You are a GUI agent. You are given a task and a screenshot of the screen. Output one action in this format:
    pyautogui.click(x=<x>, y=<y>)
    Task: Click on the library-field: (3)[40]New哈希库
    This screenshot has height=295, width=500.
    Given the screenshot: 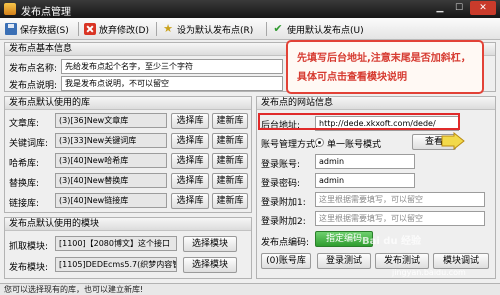 What is the action you would take?
    pyautogui.click(x=111, y=160)
    